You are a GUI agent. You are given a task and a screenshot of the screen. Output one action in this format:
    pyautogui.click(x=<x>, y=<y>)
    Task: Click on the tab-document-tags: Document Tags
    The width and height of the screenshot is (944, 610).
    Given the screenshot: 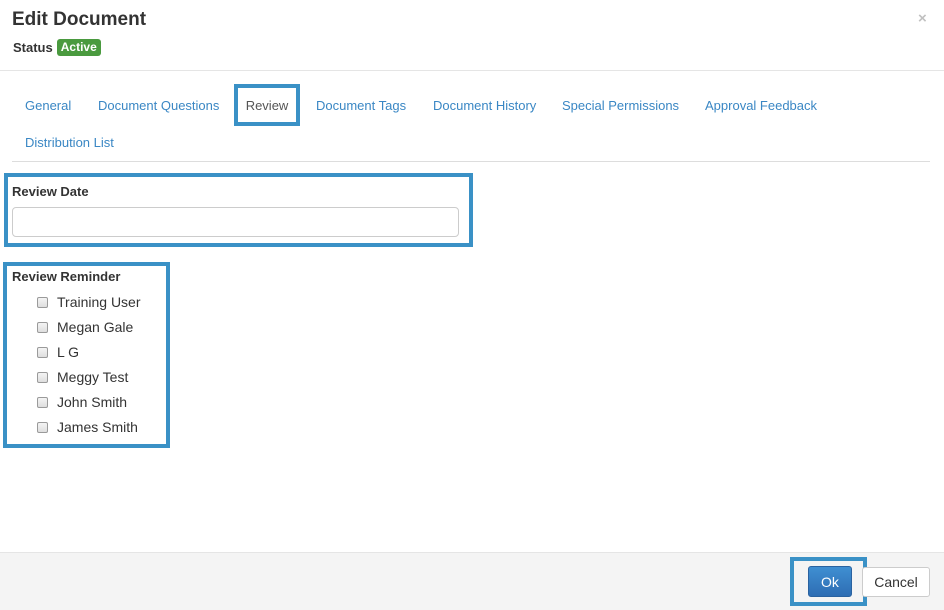 What is the action you would take?
    pyautogui.click(x=361, y=105)
    